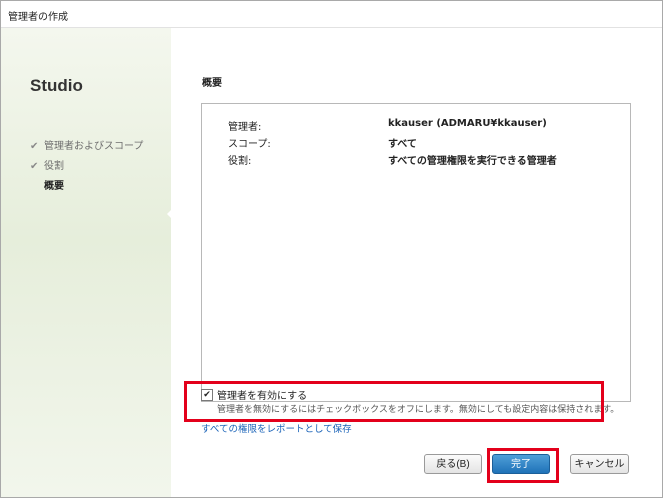  Describe the element at coordinates (402, 144) in the screenshot. I see `summary-value: すべて` at that location.